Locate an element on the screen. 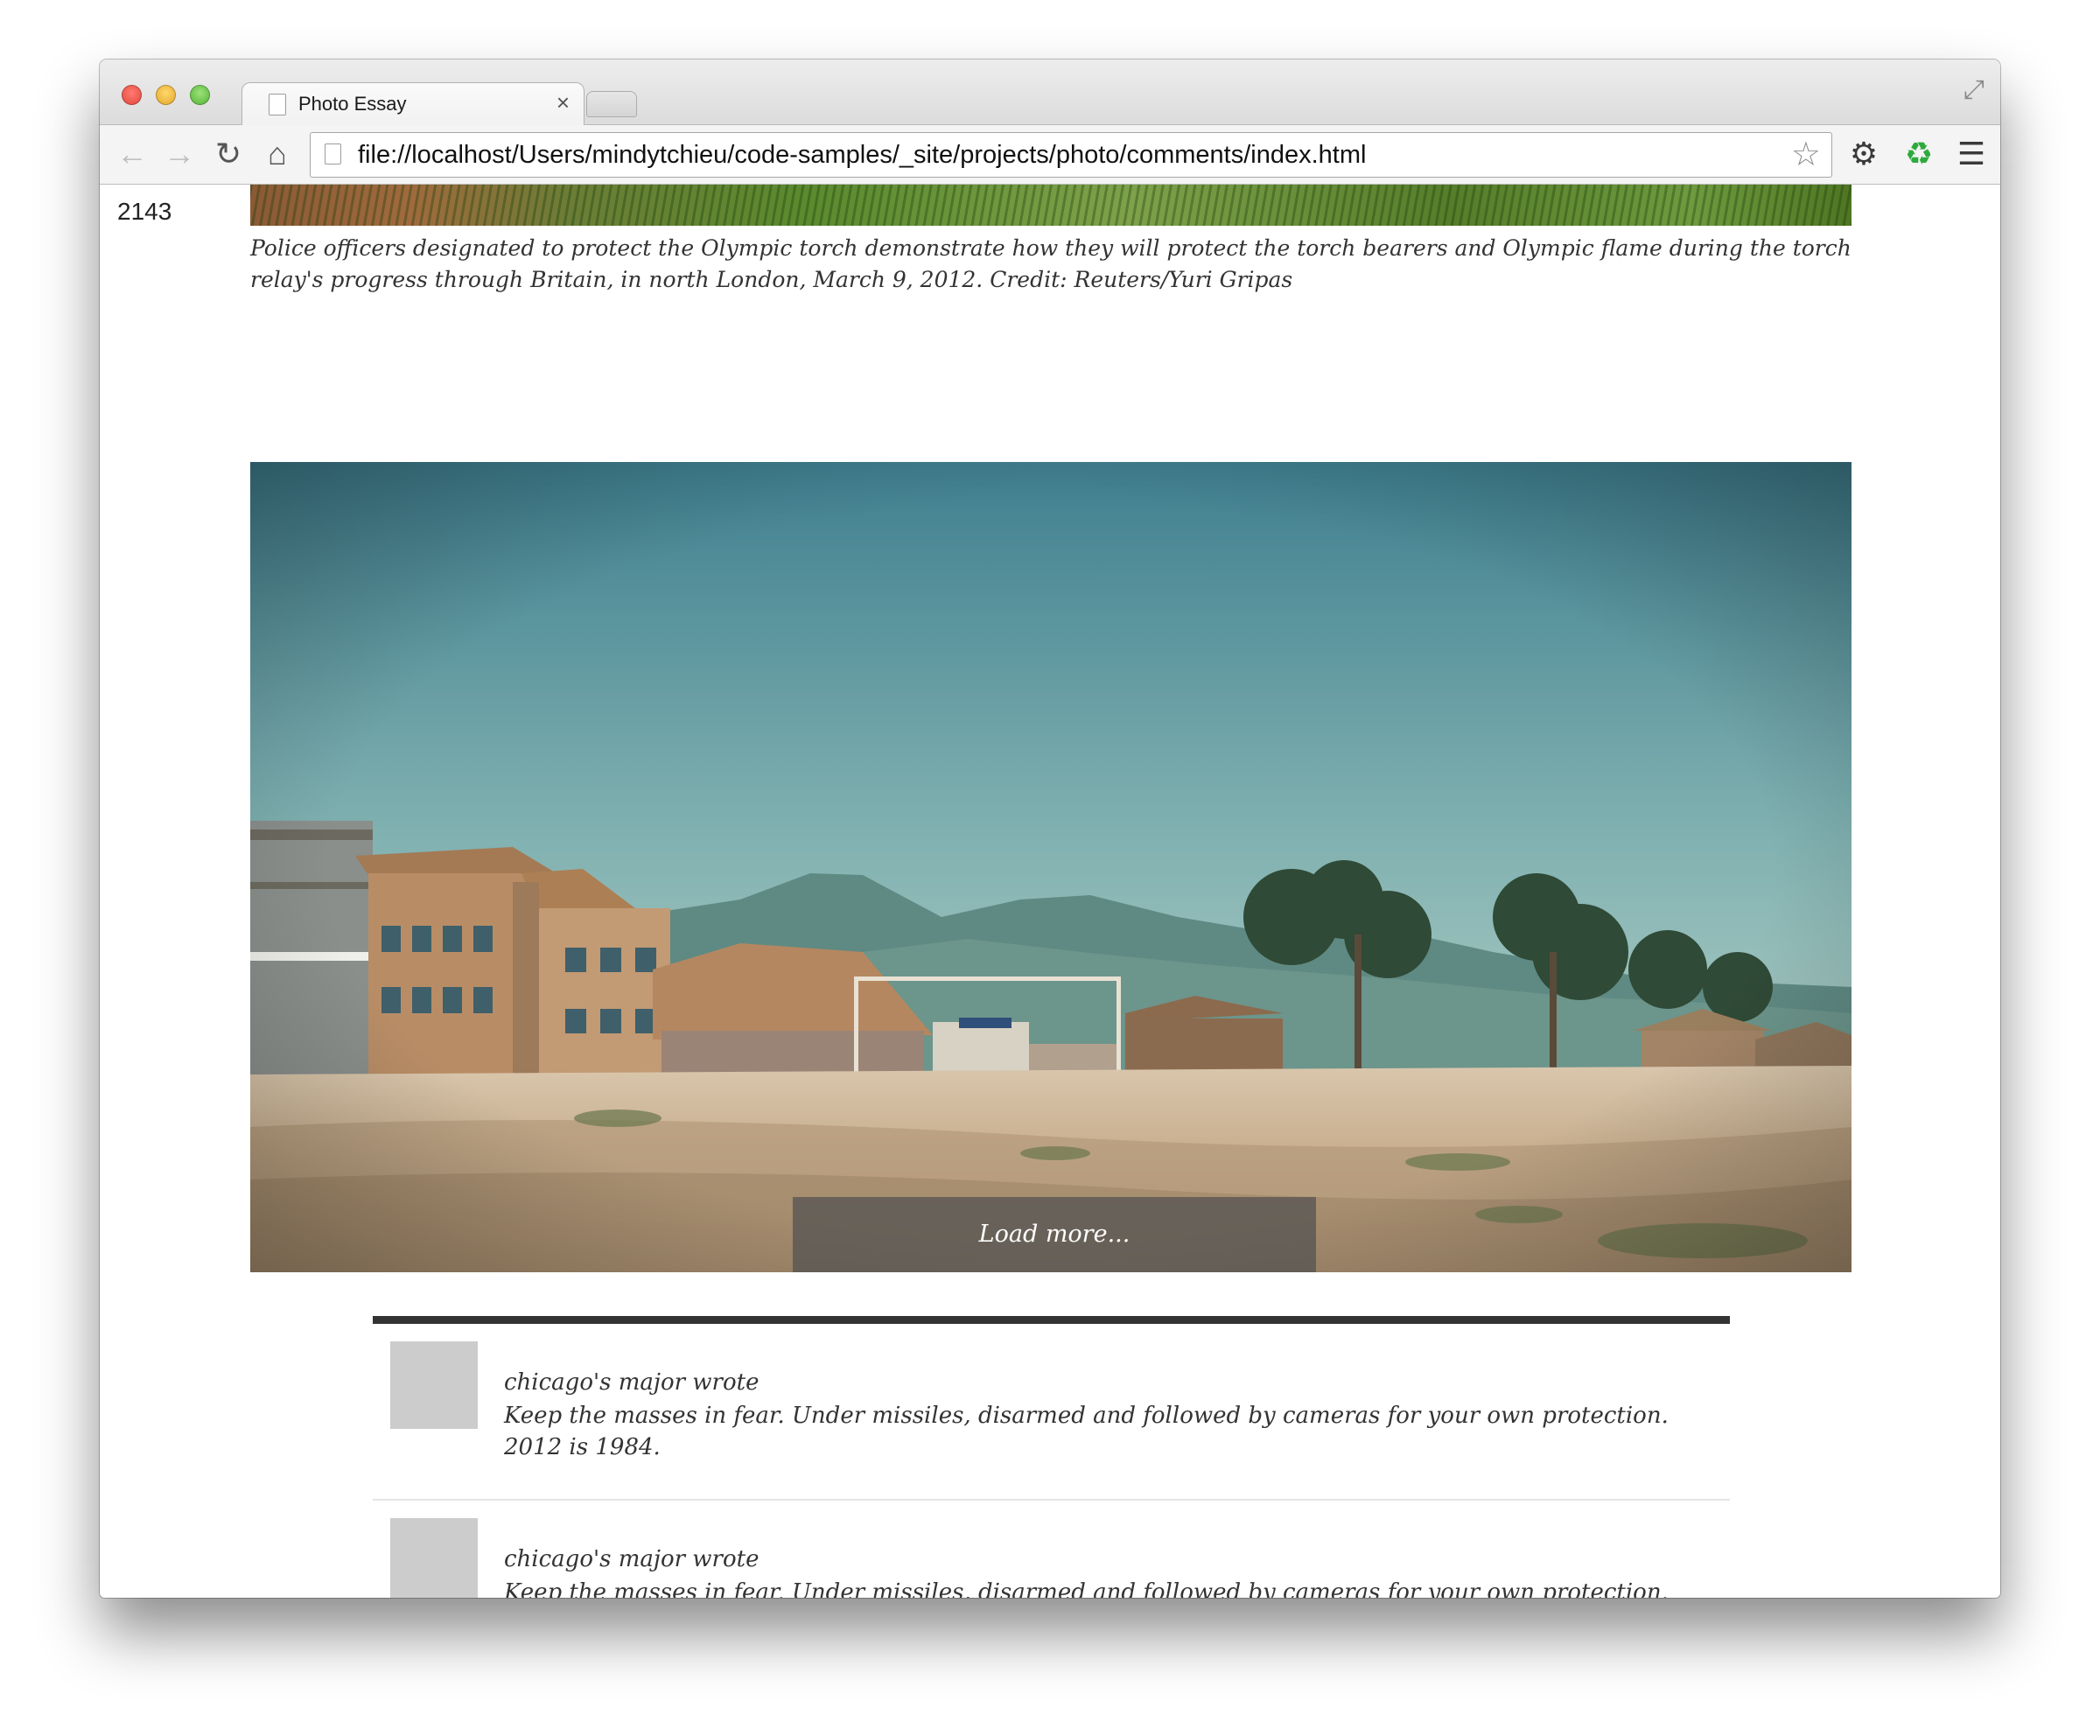 Image resolution: width=2100 pixels, height=1736 pixels. close-icon: × is located at coordinates (563, 102).